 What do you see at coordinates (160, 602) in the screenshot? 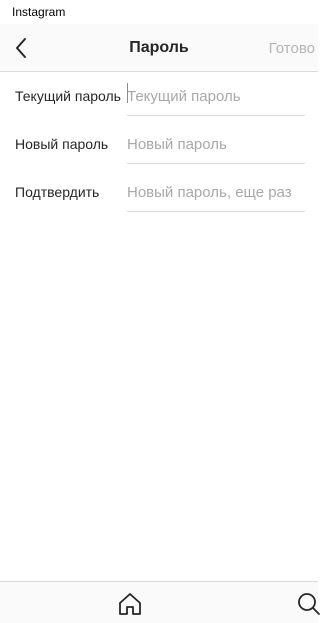
I see `bottom-navigation` at bounding box center [160, 602].